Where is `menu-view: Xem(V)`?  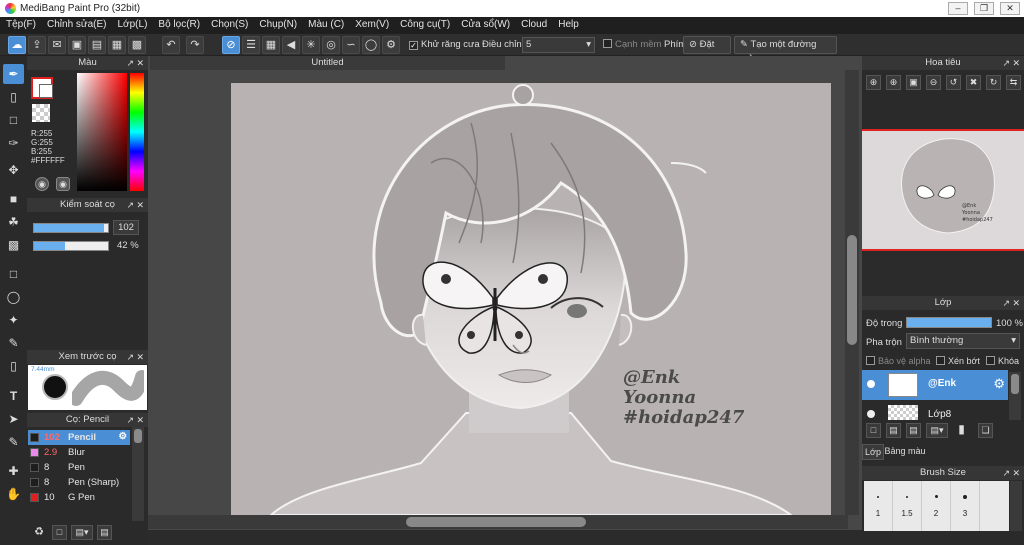
menu-view: Xem(V) is located at coordinates (371, 25).